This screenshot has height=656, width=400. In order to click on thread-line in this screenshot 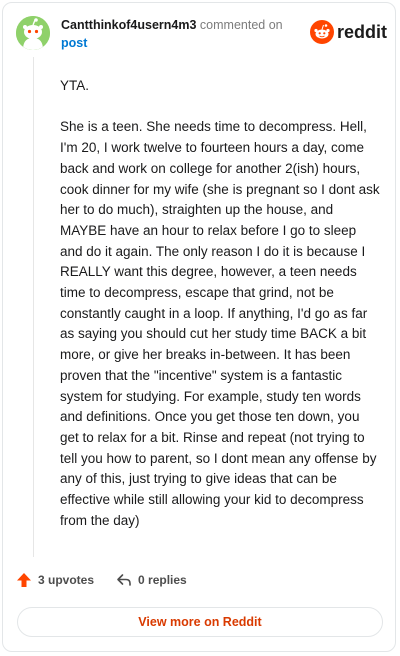, I will do `click(33, 307)`.